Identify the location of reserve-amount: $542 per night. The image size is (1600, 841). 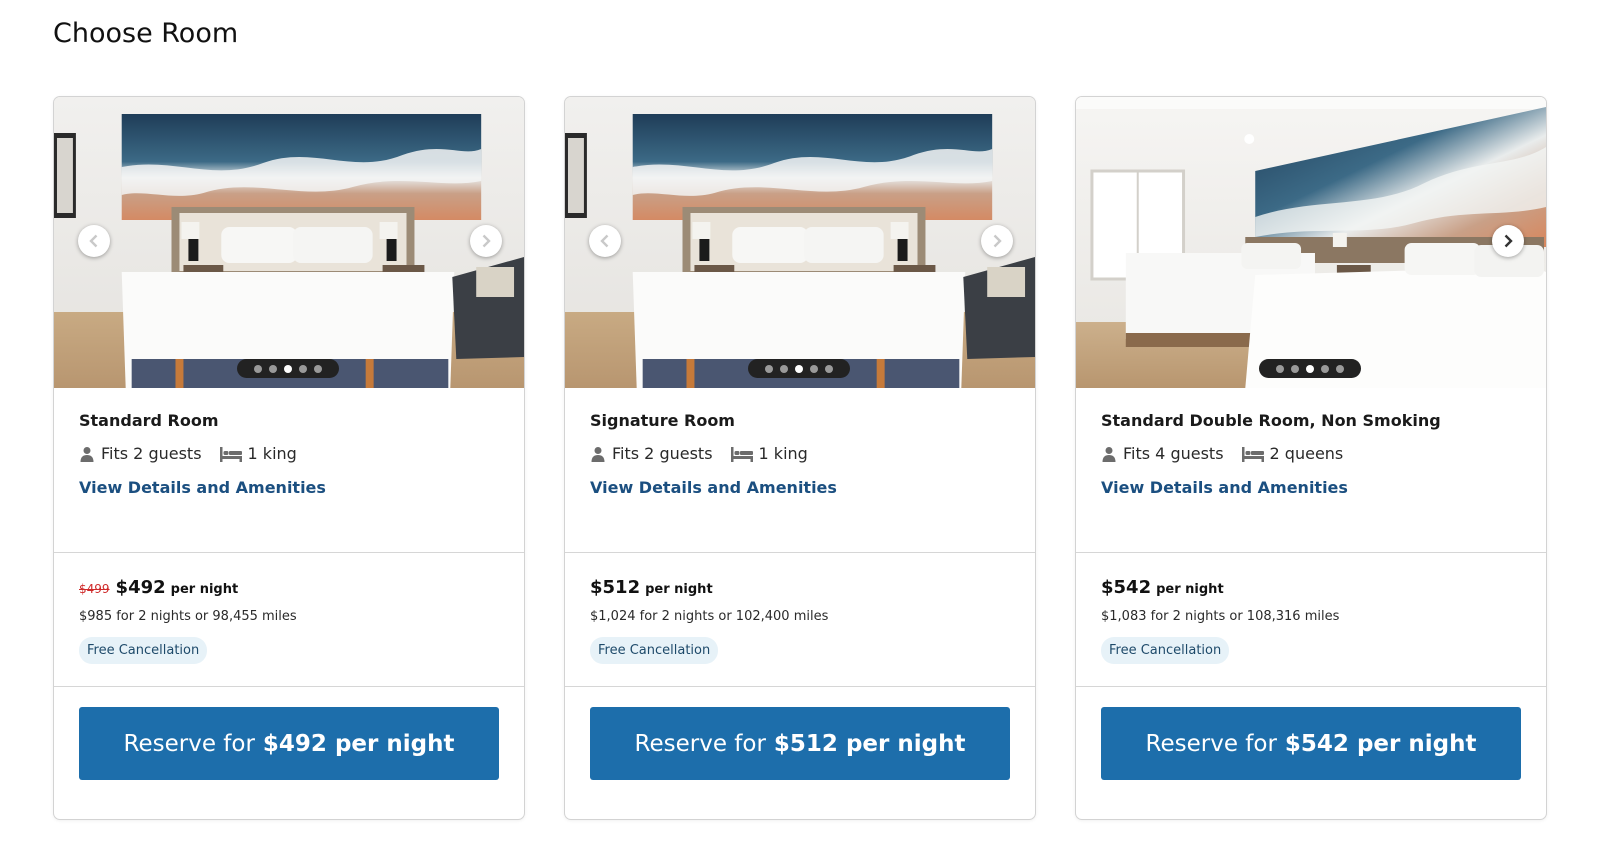
(1380, 743).